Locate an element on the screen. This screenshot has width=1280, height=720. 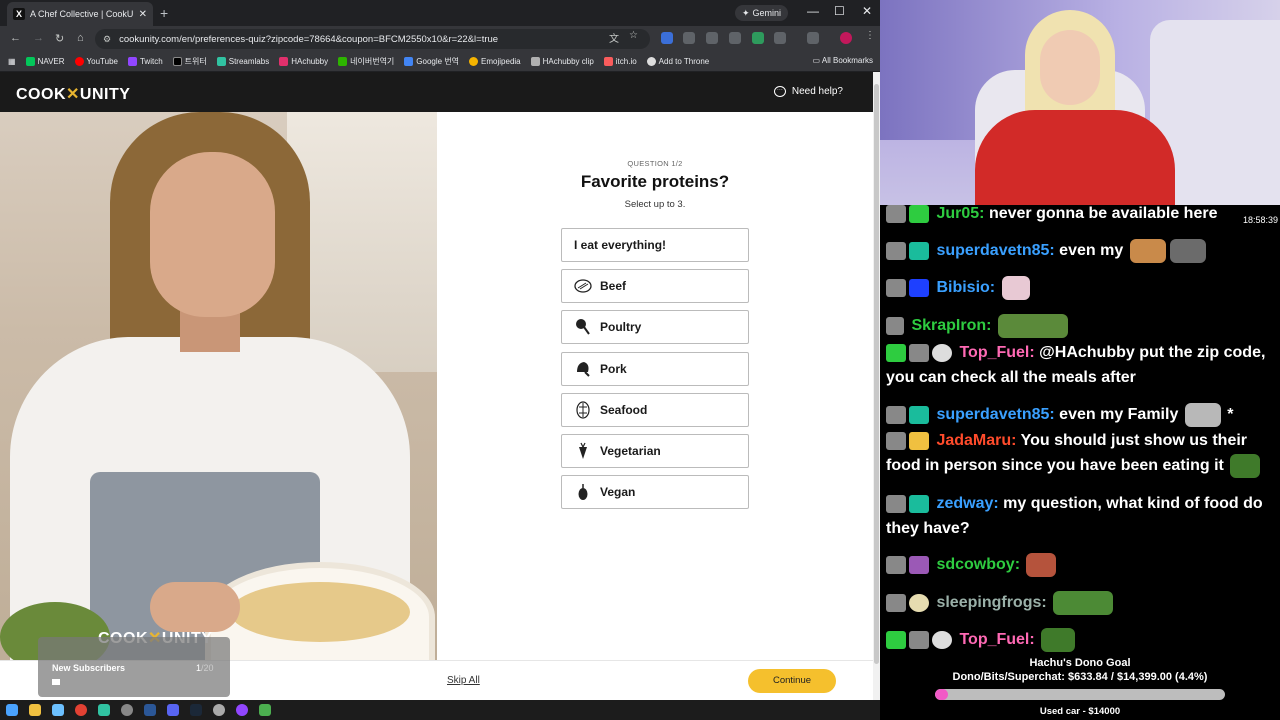
bookmark-google-translate: Google 번역 is located at coordinates (431, 61).